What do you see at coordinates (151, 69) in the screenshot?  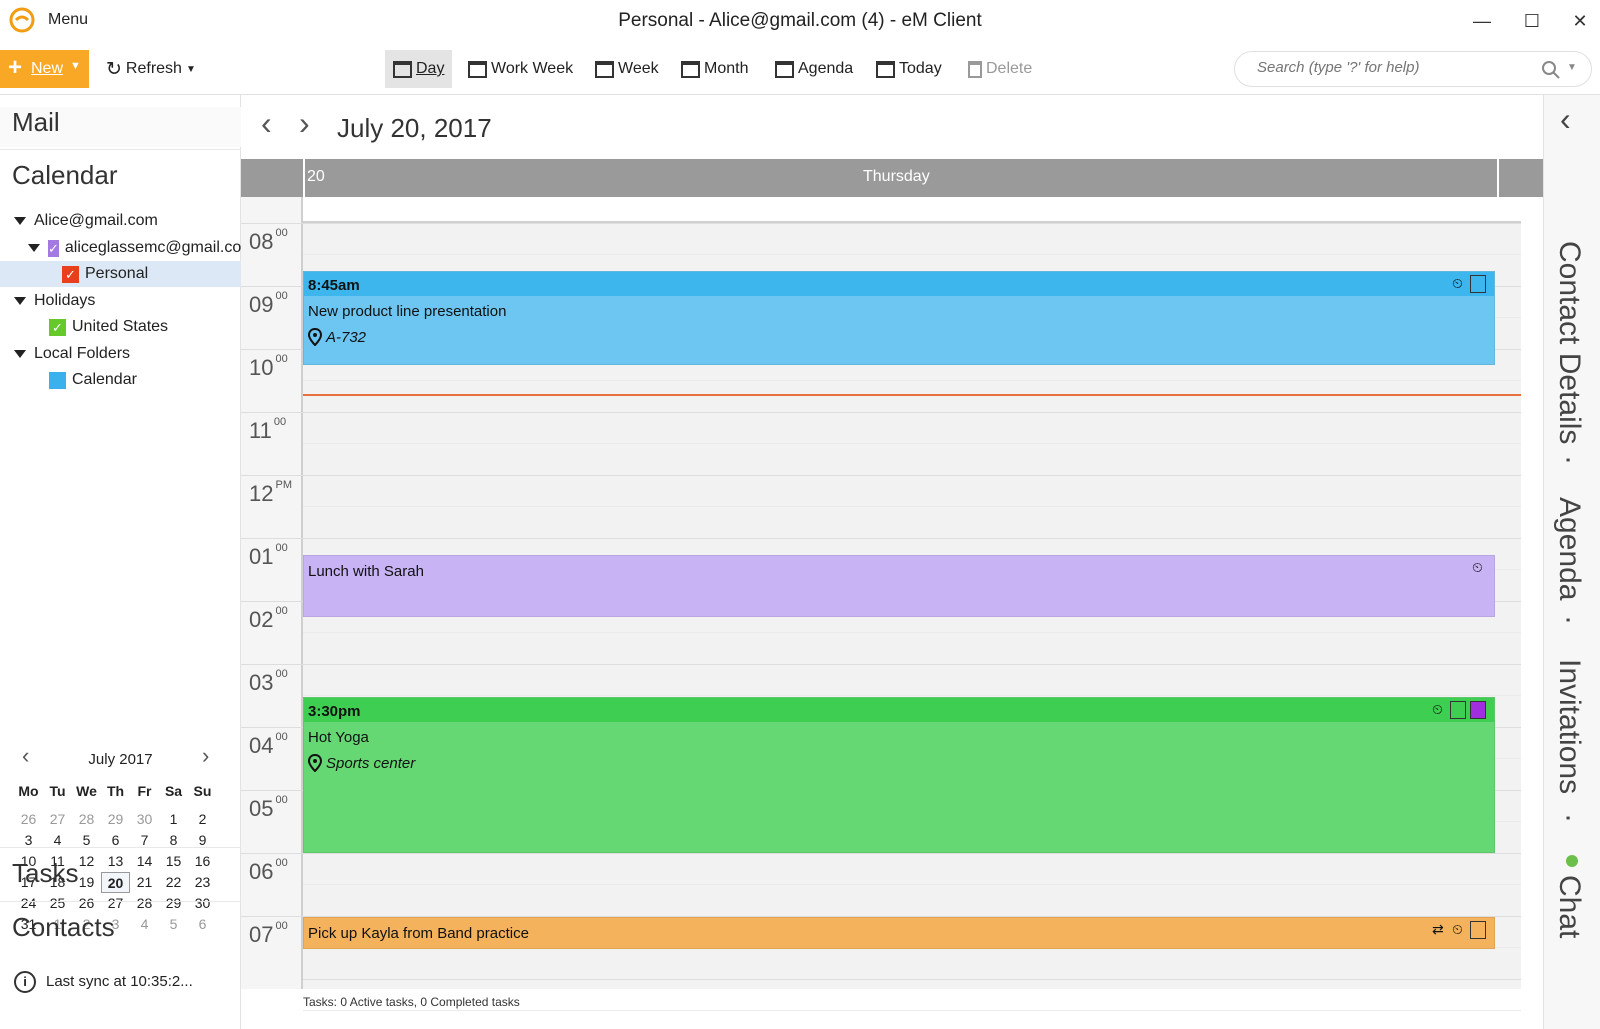 I see `refresh-button: ↻ Refresh ▼` at bounding box center [151, 69].